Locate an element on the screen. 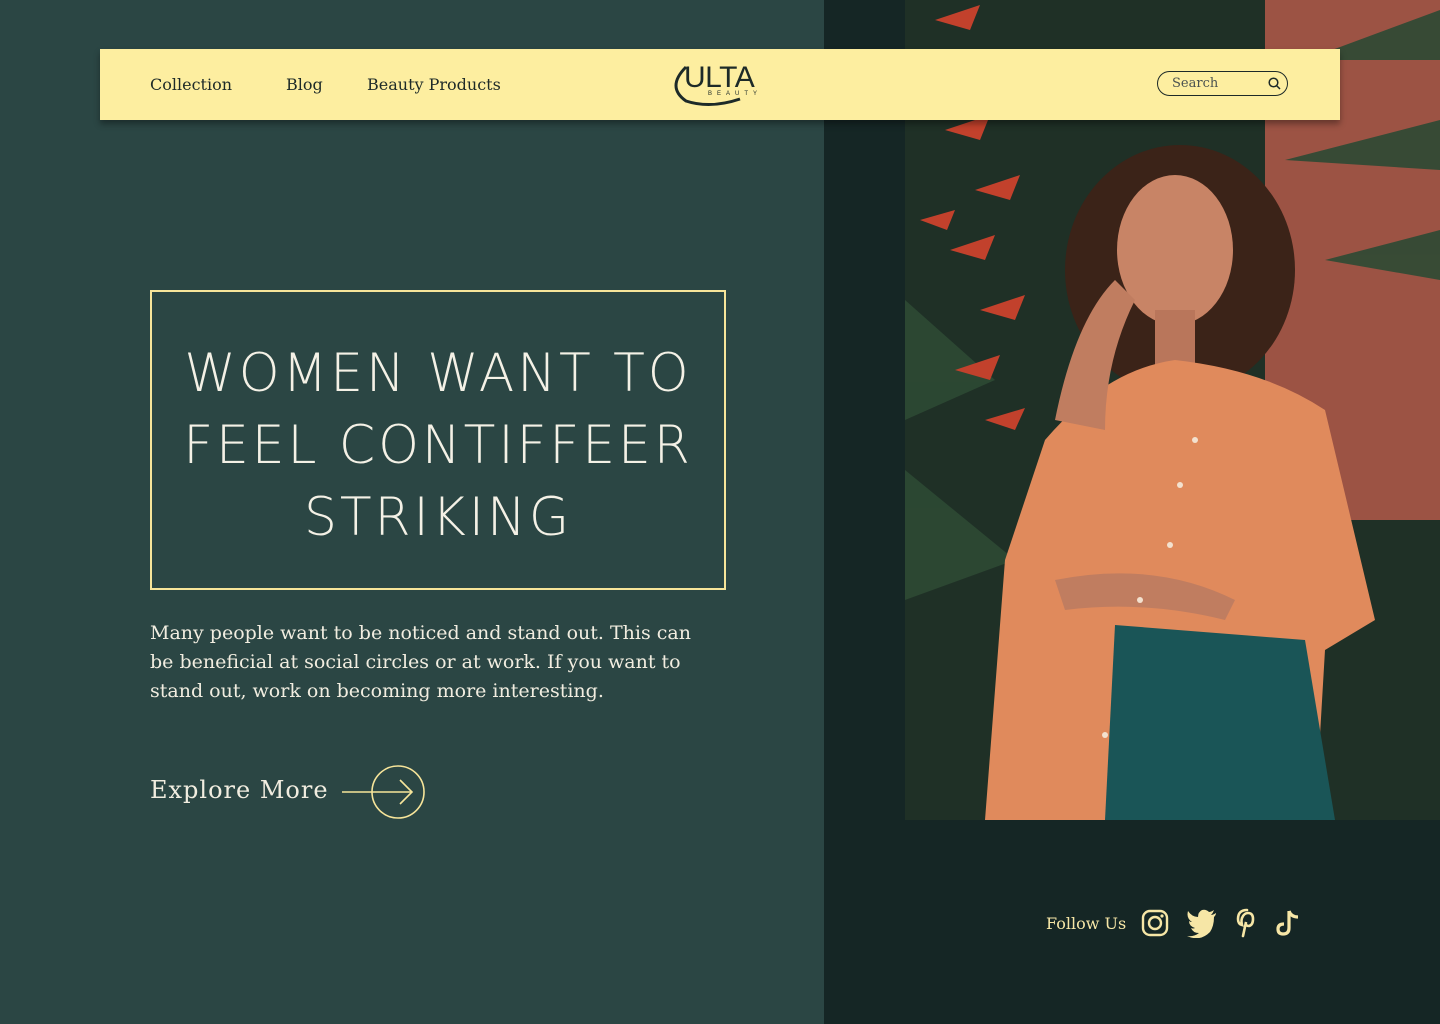  twitter-icon is located at coordinates (1202, 923).